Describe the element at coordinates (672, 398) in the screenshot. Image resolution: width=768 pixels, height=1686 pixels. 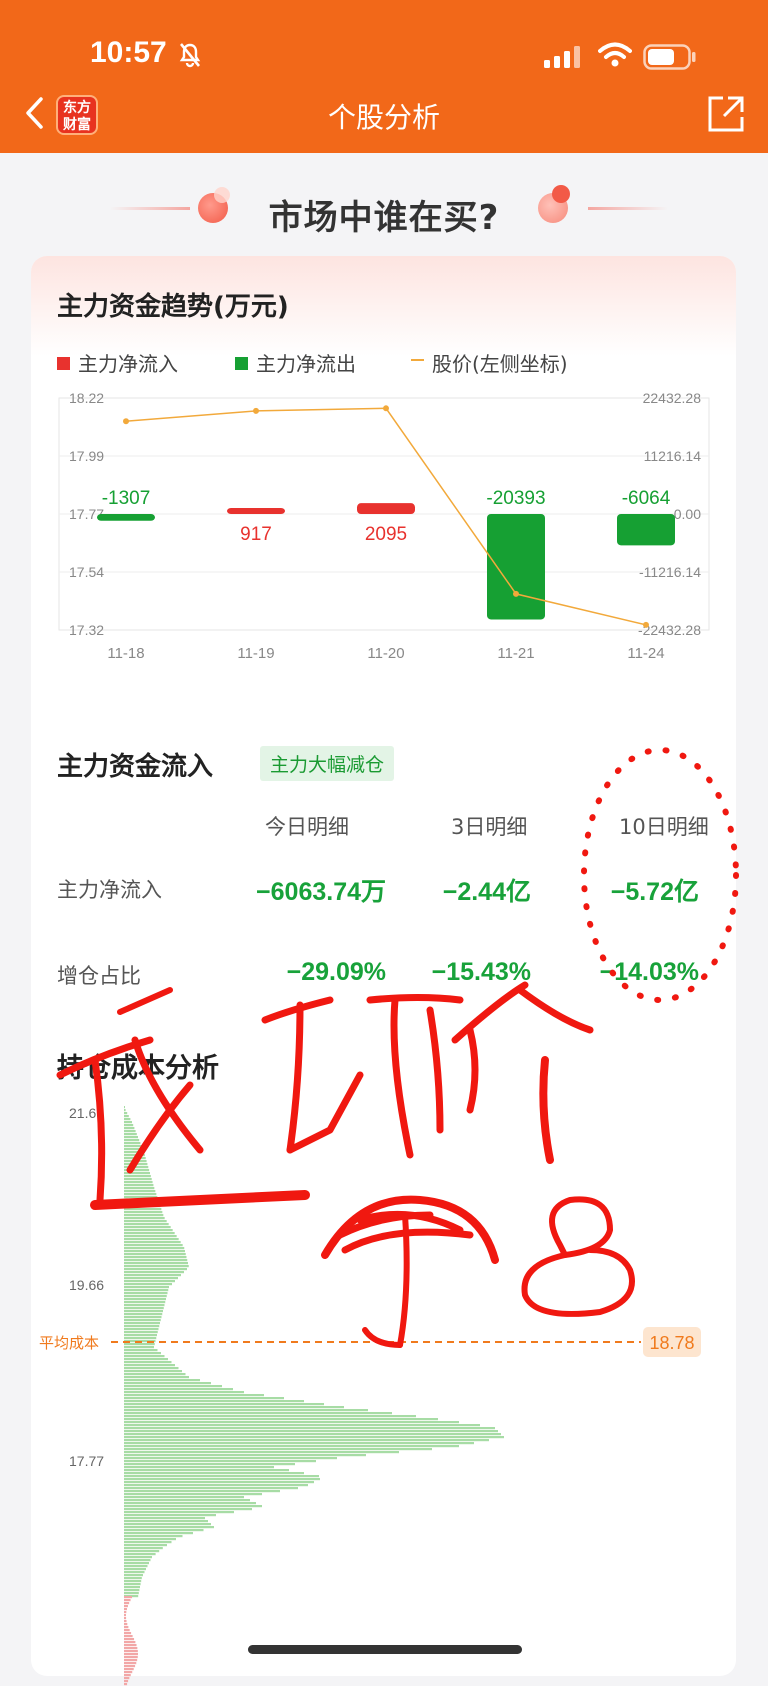
I see `y-tick-right: 22432.28` at that location.